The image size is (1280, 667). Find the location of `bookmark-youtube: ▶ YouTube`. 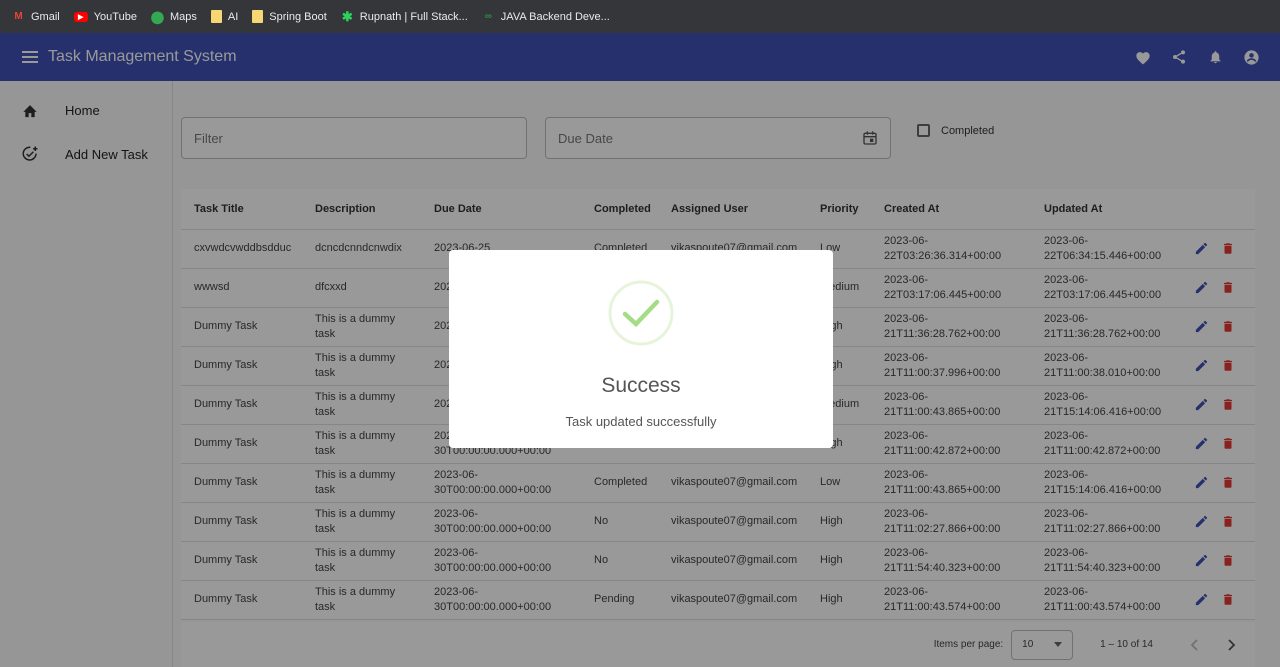

bookmark-youtube: ▶ YouTube is located at coordinates (105, 16).